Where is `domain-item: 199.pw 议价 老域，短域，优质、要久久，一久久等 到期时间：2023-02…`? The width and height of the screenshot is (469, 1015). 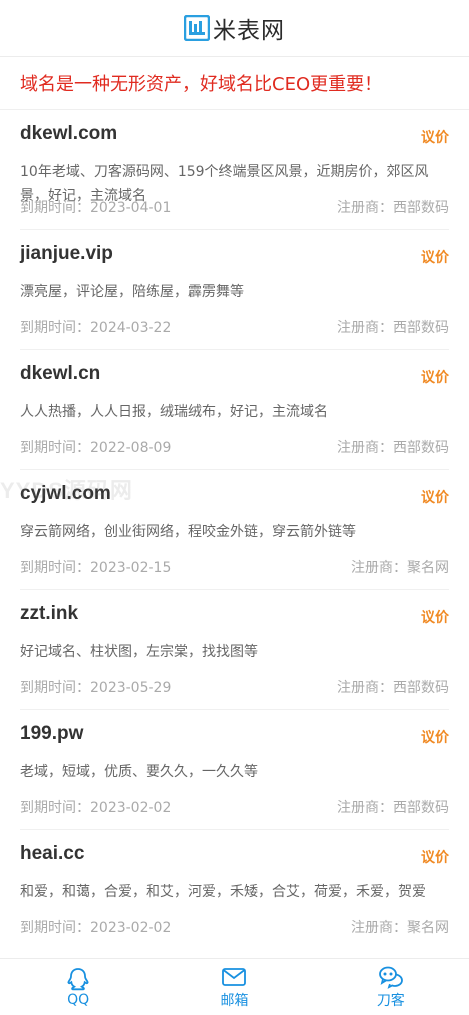 domain-item: 199.pw 议价 老域，短域，优质、要久久，一久久等 到期时间：2023-02… is located at coordinates (234, 770).